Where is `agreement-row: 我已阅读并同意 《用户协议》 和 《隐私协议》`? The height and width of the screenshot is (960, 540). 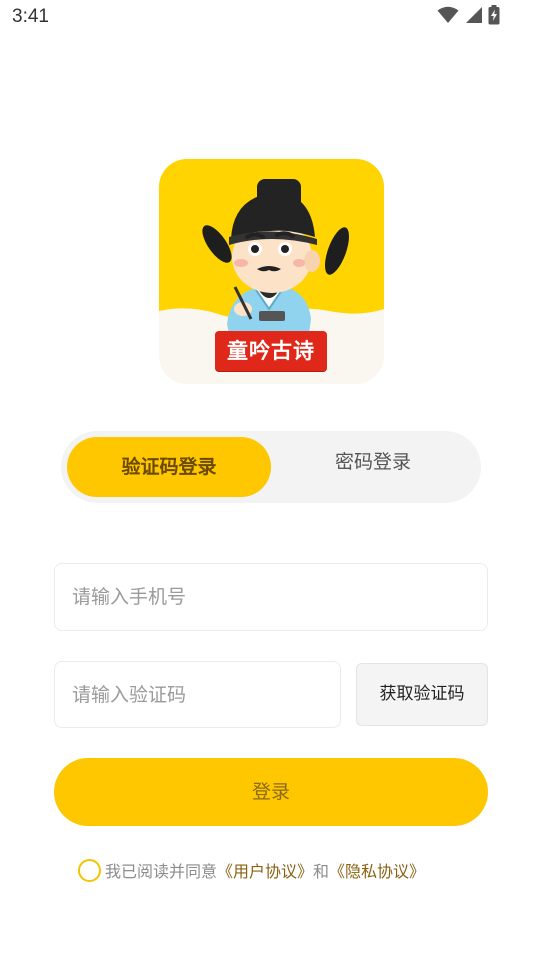 agreement-row: 我已阅读并同意 《用户协议》 和 《隐私协议》 is located at coordinates (251, 870).